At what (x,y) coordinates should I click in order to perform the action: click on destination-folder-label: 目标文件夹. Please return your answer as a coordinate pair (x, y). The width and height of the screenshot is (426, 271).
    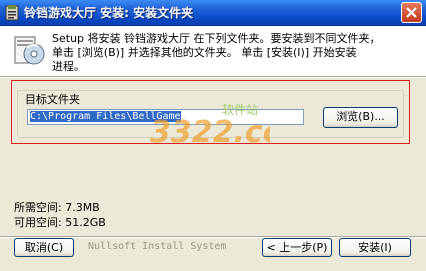
    Looking at the image, I should click on (52, 99).